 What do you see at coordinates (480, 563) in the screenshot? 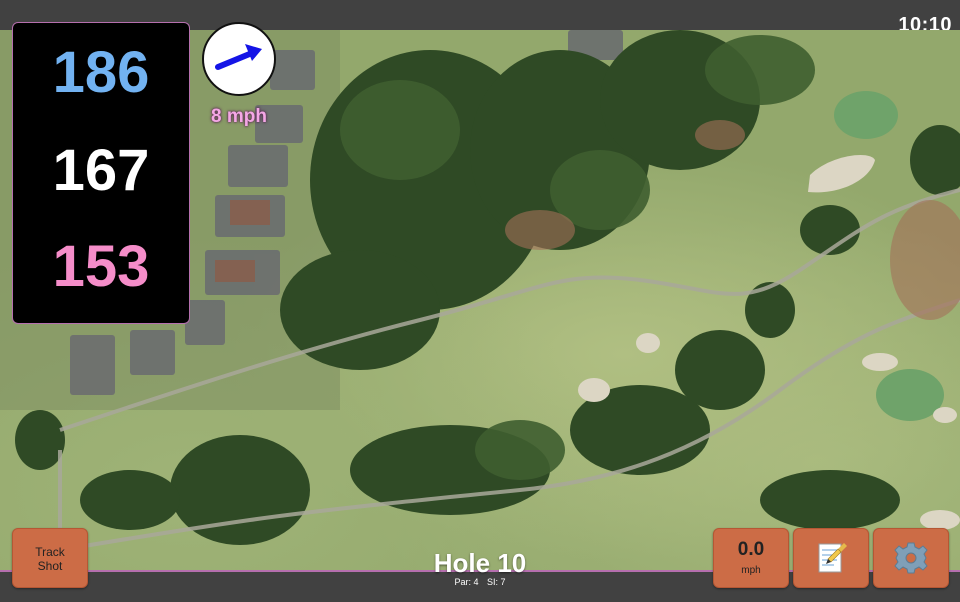
I see `hole-title: Hole 10` at bounding box center [480, 563].